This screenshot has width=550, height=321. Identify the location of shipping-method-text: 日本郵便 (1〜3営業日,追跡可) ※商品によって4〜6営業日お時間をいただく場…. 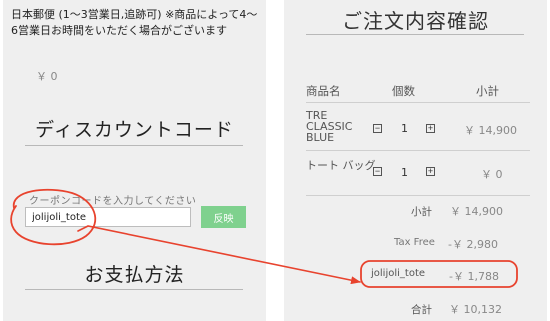
(134, 22).